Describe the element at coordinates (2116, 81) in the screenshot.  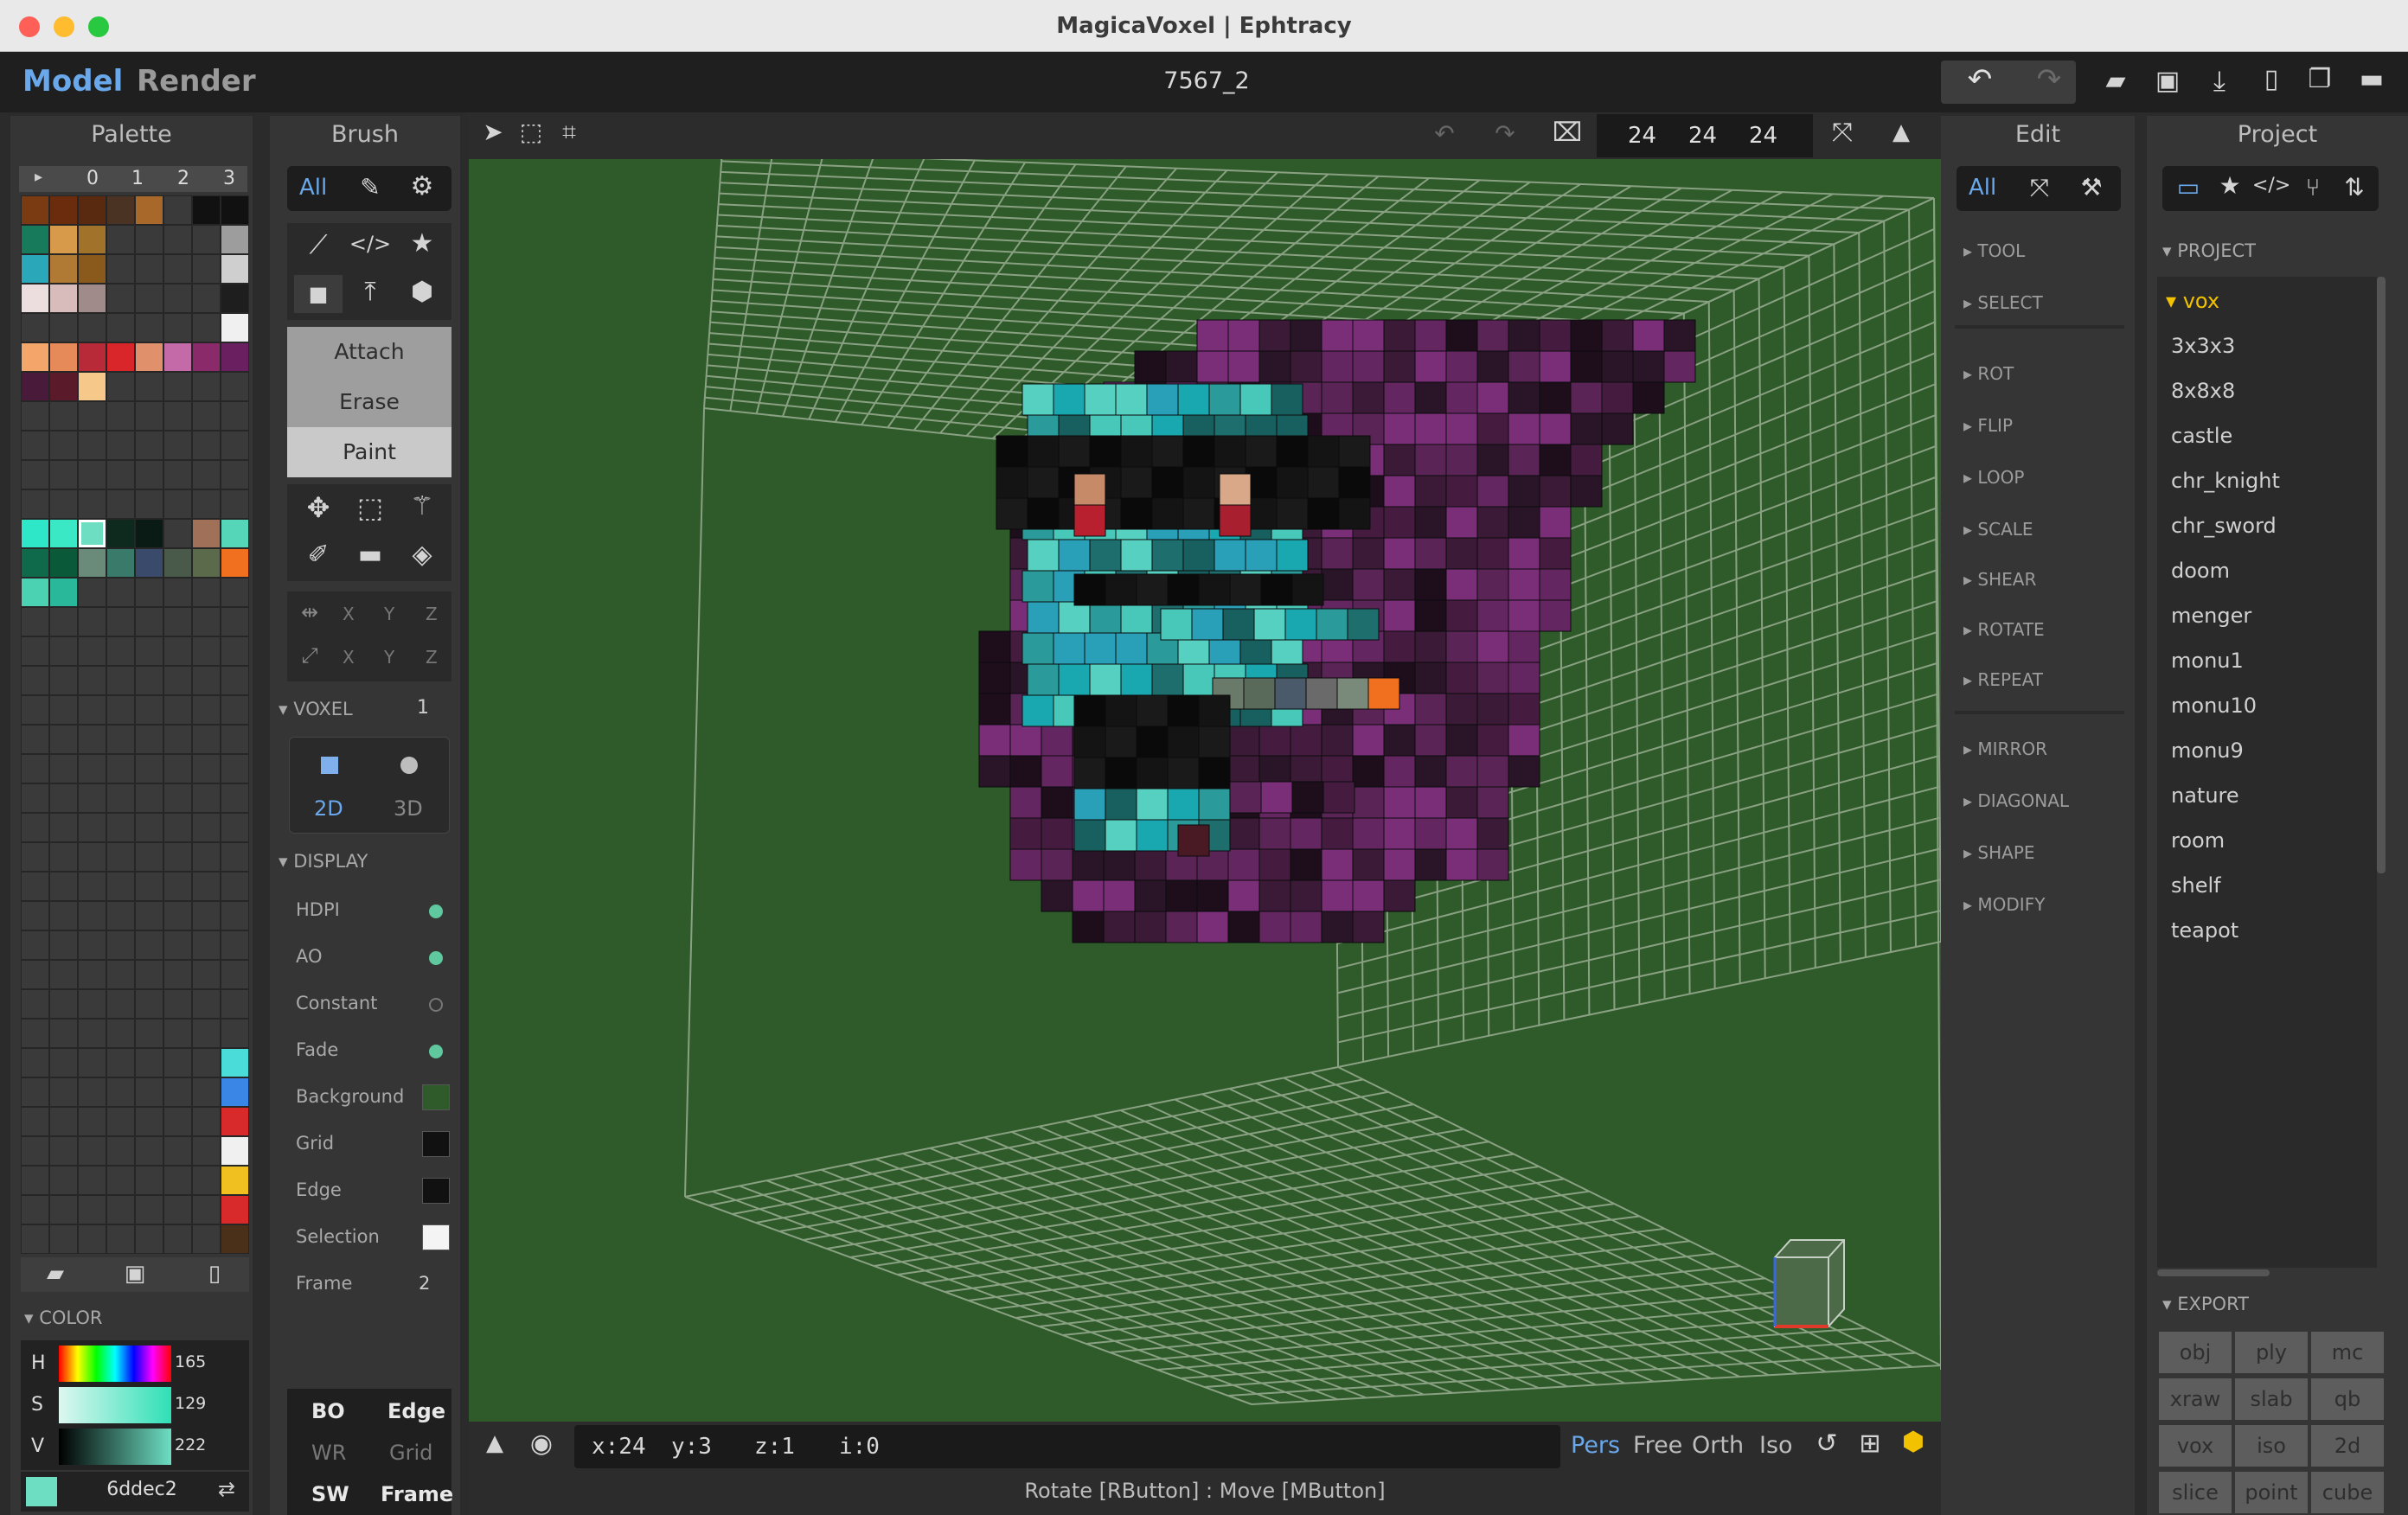
I see `open-folder-icon: ▰` at that location.